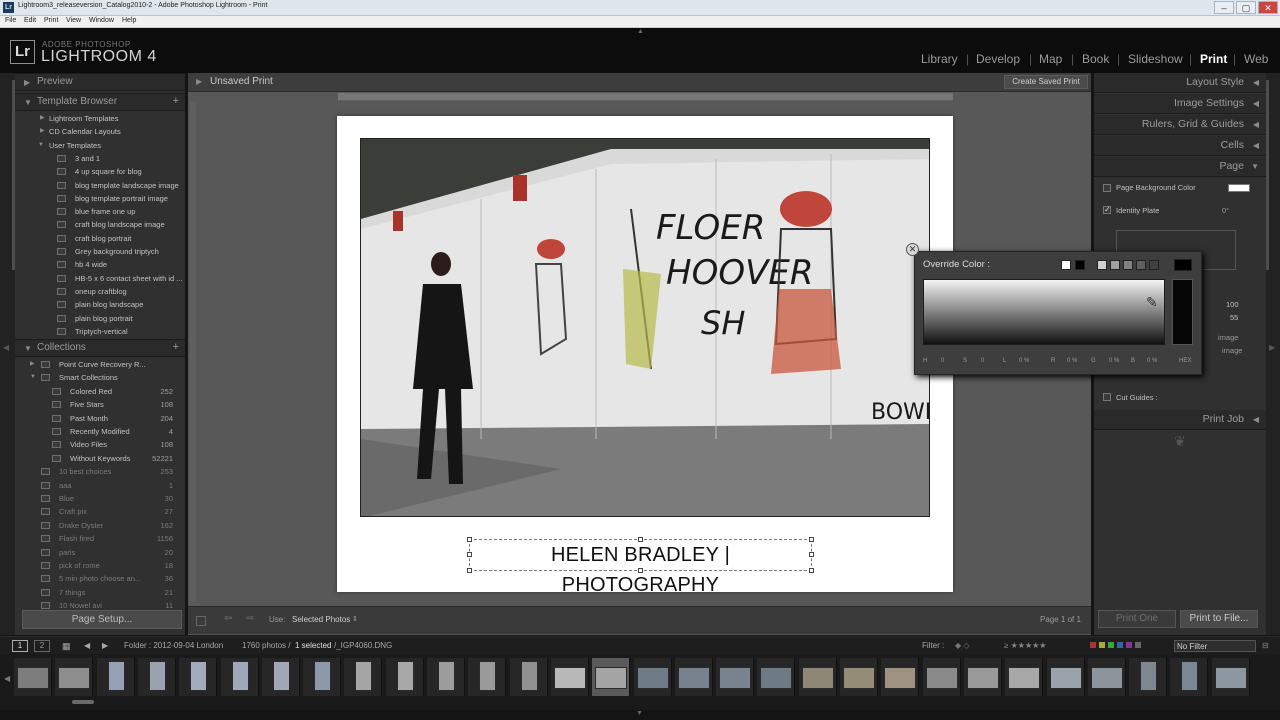 The width and height of the screenshot is (1280, 720). What do you see at coordinates (1024, 361) in the screenshot?
I see `l-value: 0 %` at bounding box center [1024, 361].